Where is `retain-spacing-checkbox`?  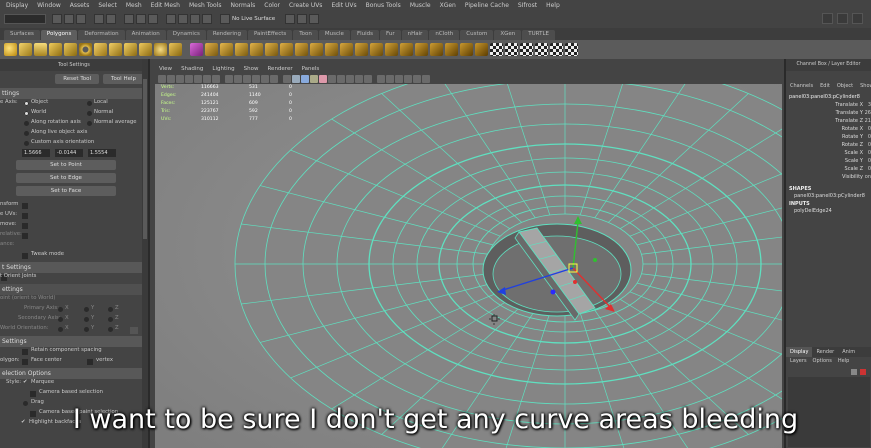 retain-spacing-checkbox is located at coordinates (25, 352).